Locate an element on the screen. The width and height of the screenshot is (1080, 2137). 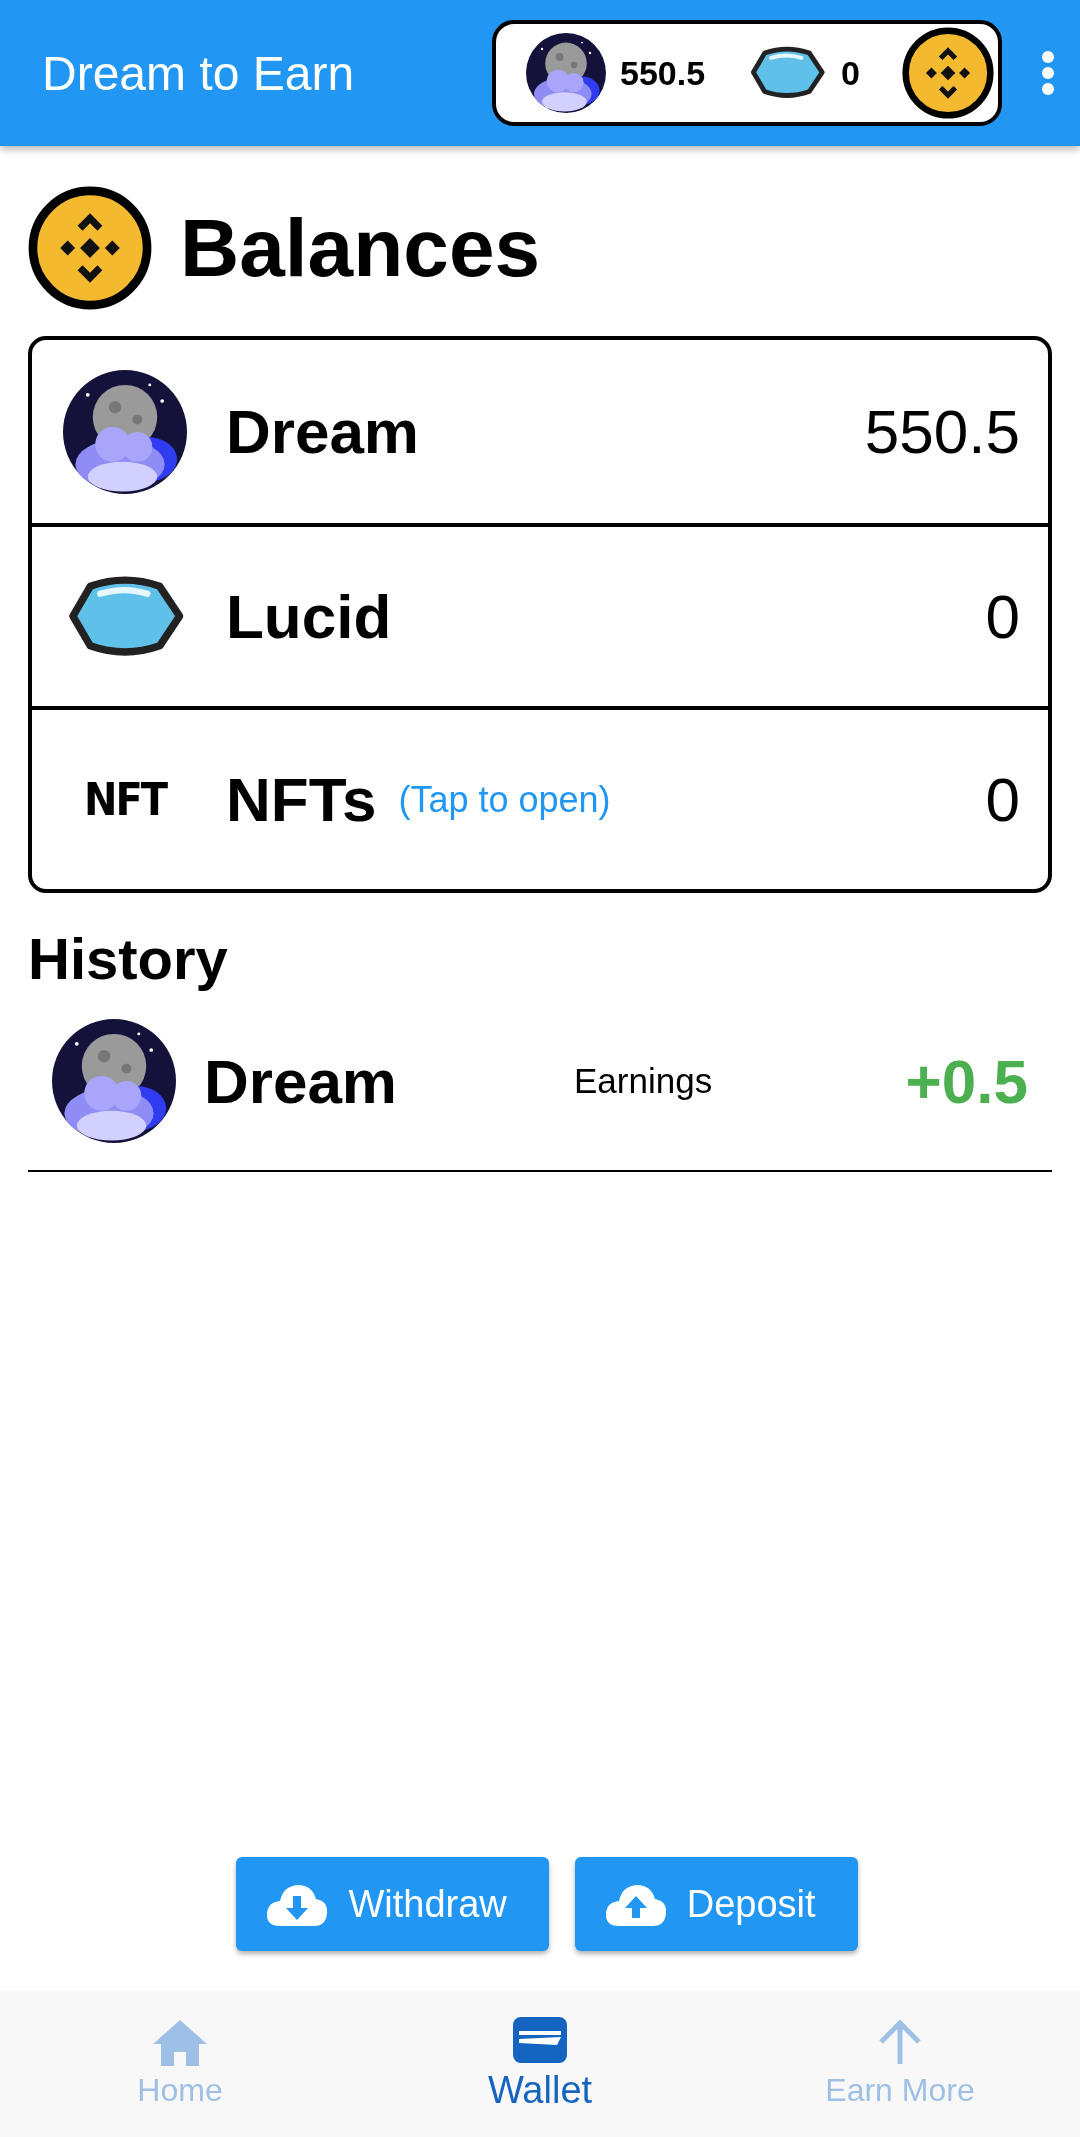
token-name: NFTs is located at coordinates (301, 799).